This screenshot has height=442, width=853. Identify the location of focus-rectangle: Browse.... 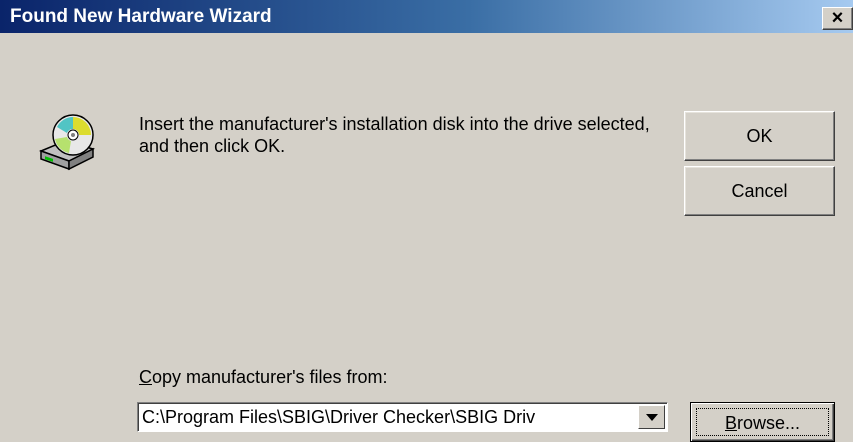
(762, 422).